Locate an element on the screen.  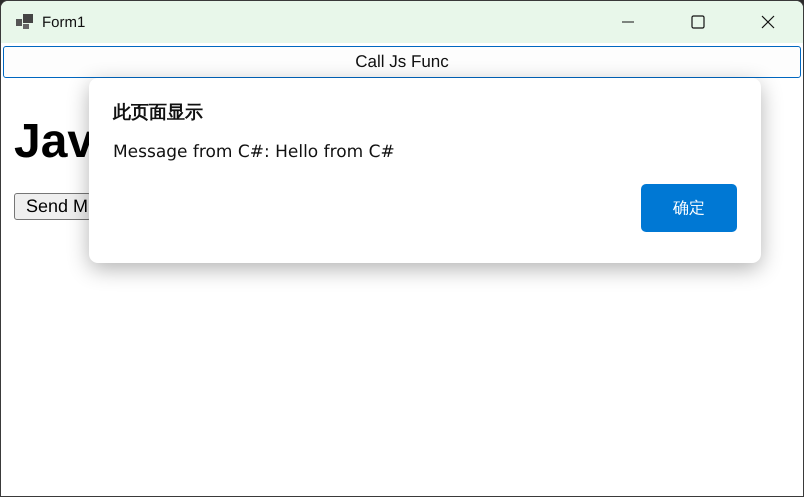
close-icon is located at coordinates (768, 22).